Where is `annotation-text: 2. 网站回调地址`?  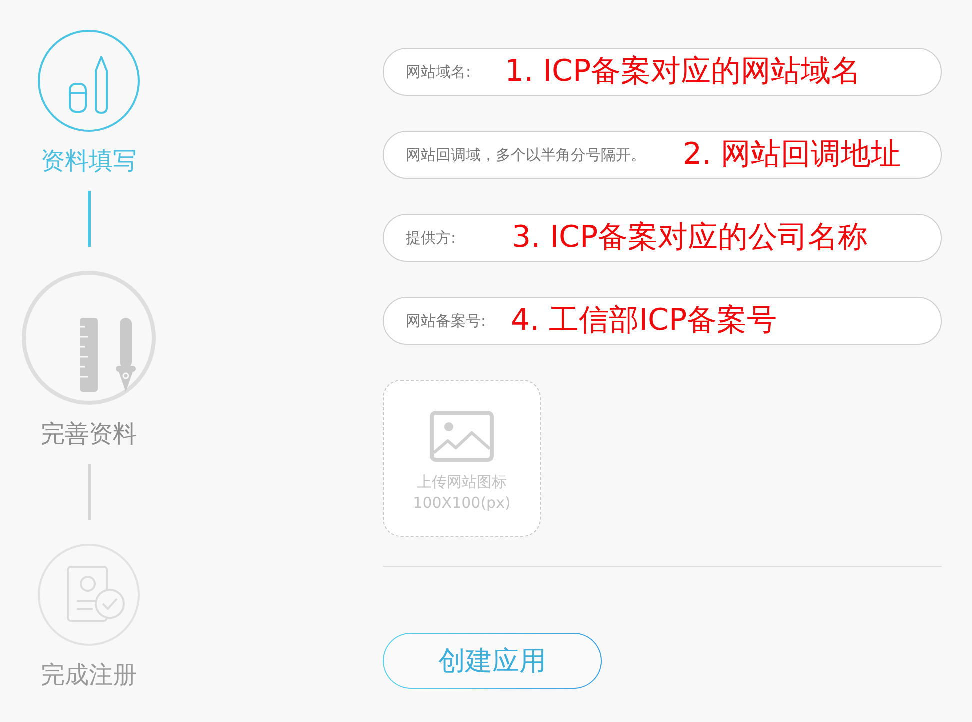
annotation-text: 2. 网站回调地址 is located at coordinates (792, 155).